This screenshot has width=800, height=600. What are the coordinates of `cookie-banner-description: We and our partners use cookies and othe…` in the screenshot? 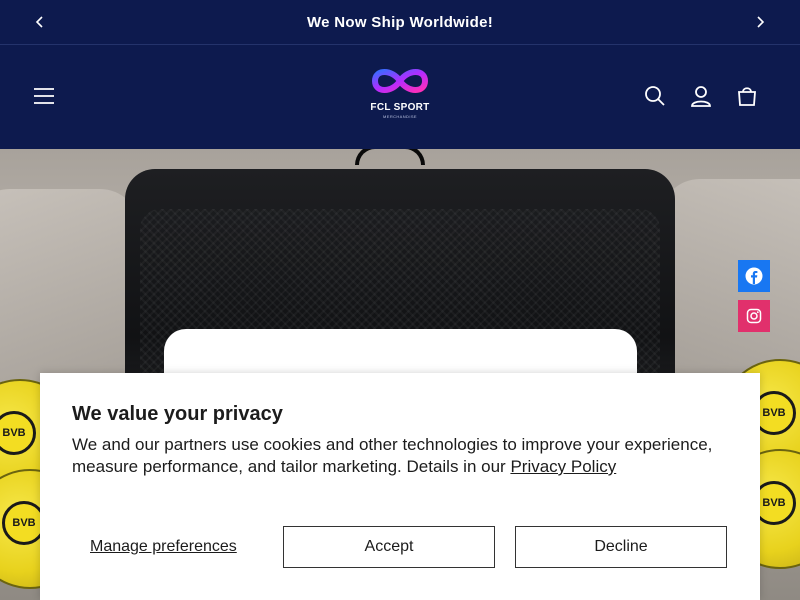 It's located at (392, 455).